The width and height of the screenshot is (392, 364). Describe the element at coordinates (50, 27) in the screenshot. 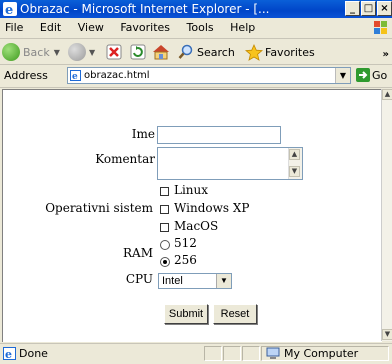

I see `menu-edit: Edit` at that location.